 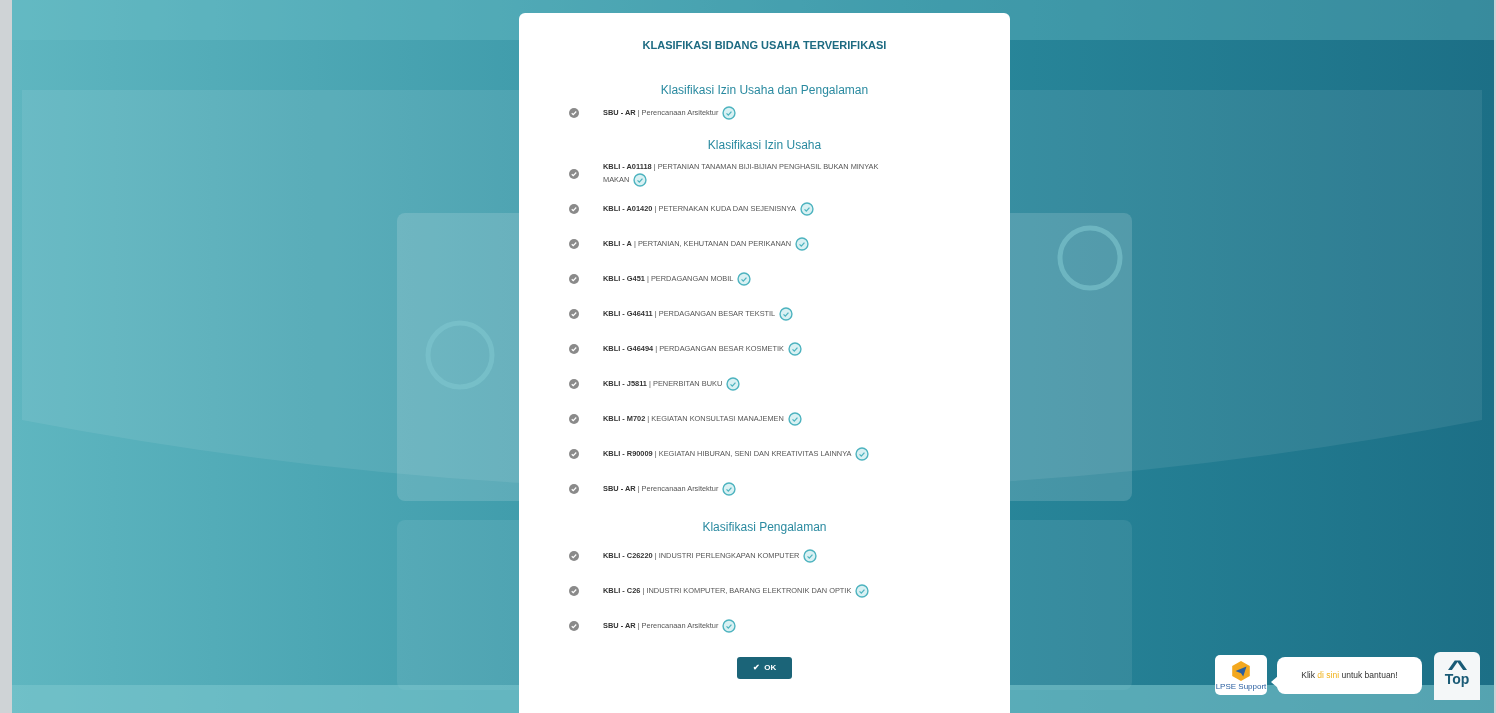 I want to click on scroll-top-button: ^ Top, so click(x=1457, y=676).